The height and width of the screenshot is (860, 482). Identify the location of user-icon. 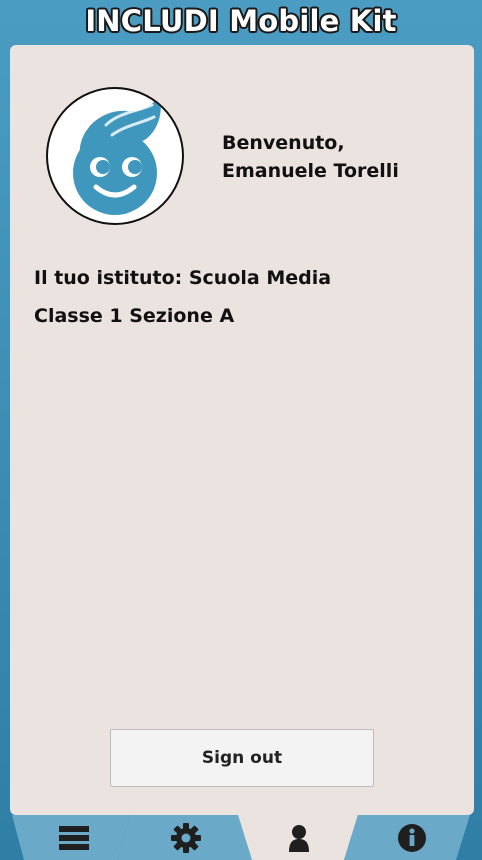
(299, 838).